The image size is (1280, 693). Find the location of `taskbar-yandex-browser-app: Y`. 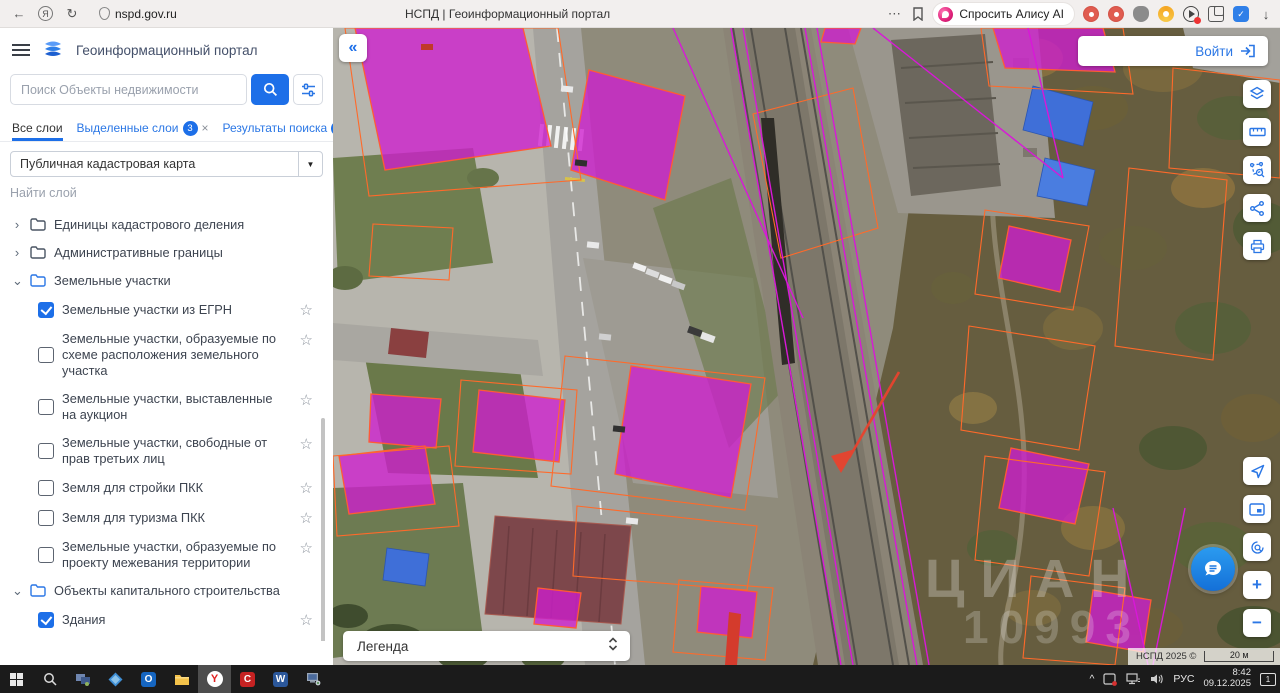

taskbar-yandex-browser-app: Y is located at coordinates (214, 679).